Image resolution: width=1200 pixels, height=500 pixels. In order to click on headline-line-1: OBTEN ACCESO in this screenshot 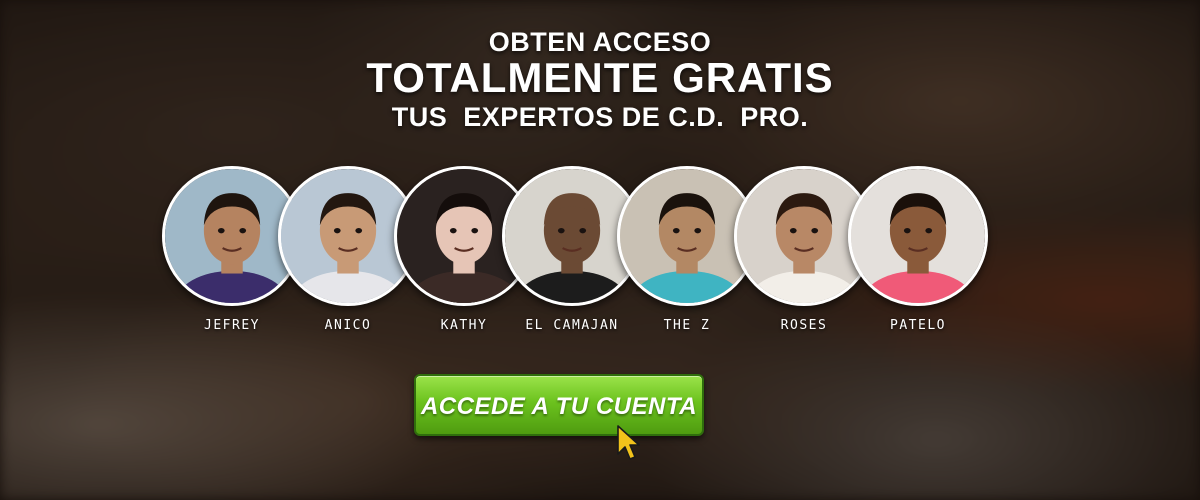, I will do `click(600, 42)`.